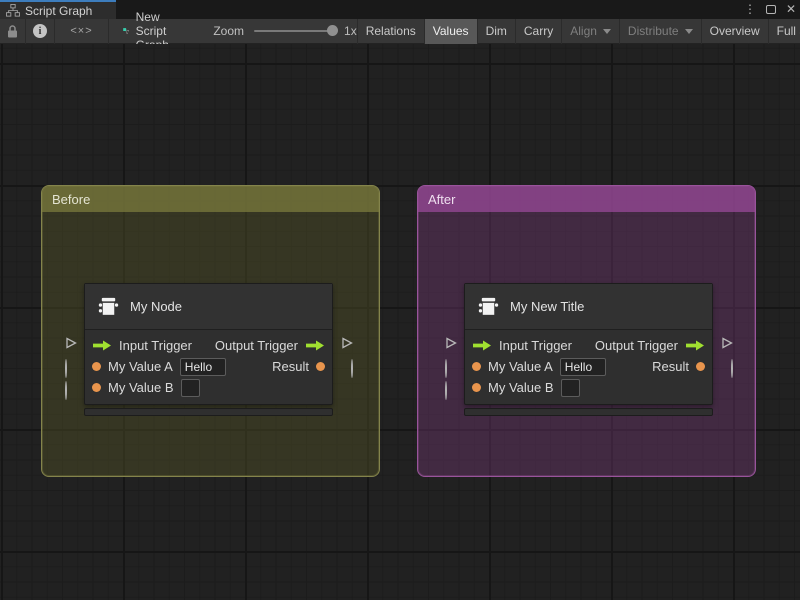 The height and width of the screenshot is (600, 800). What do you see at coordinates (539, 31) in the screenshot?
I see `carry-button: Carry` at bounding box center [539, 31].